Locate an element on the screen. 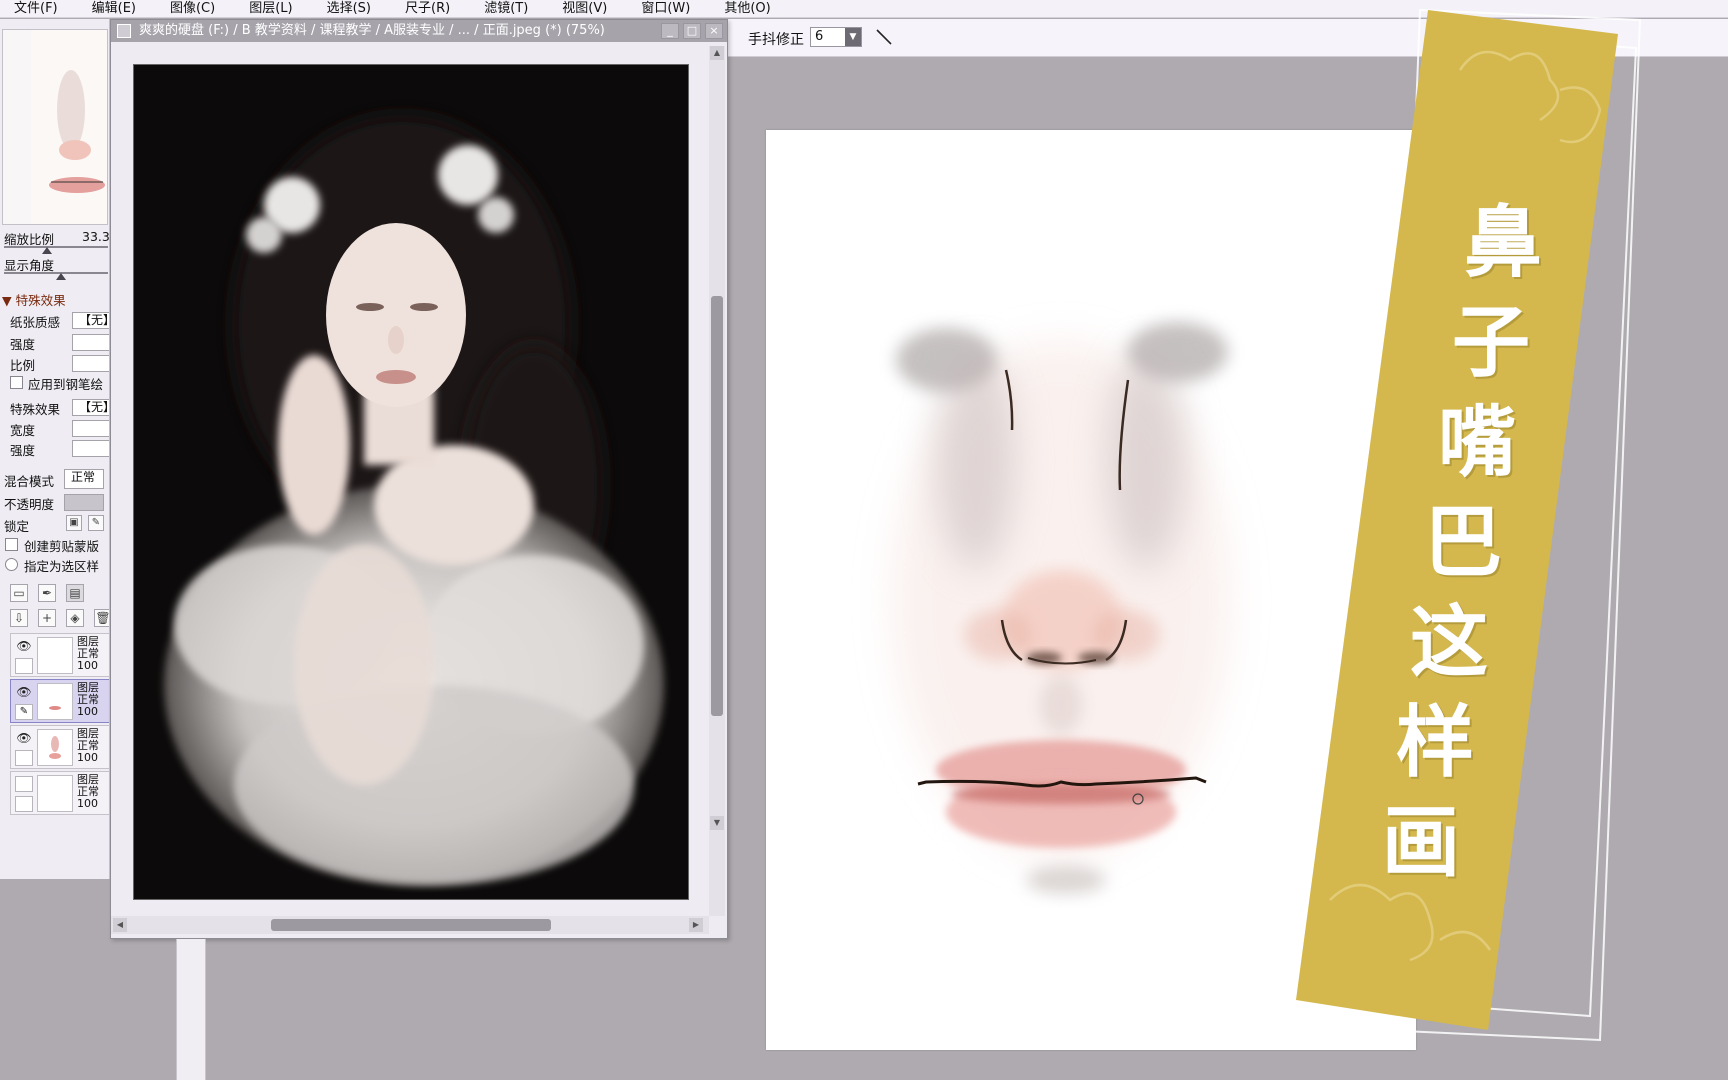 The width and height of the screenshot is (1728, 1080). menu-ruler: 尺子(R) is located at coordinates (427, 9).